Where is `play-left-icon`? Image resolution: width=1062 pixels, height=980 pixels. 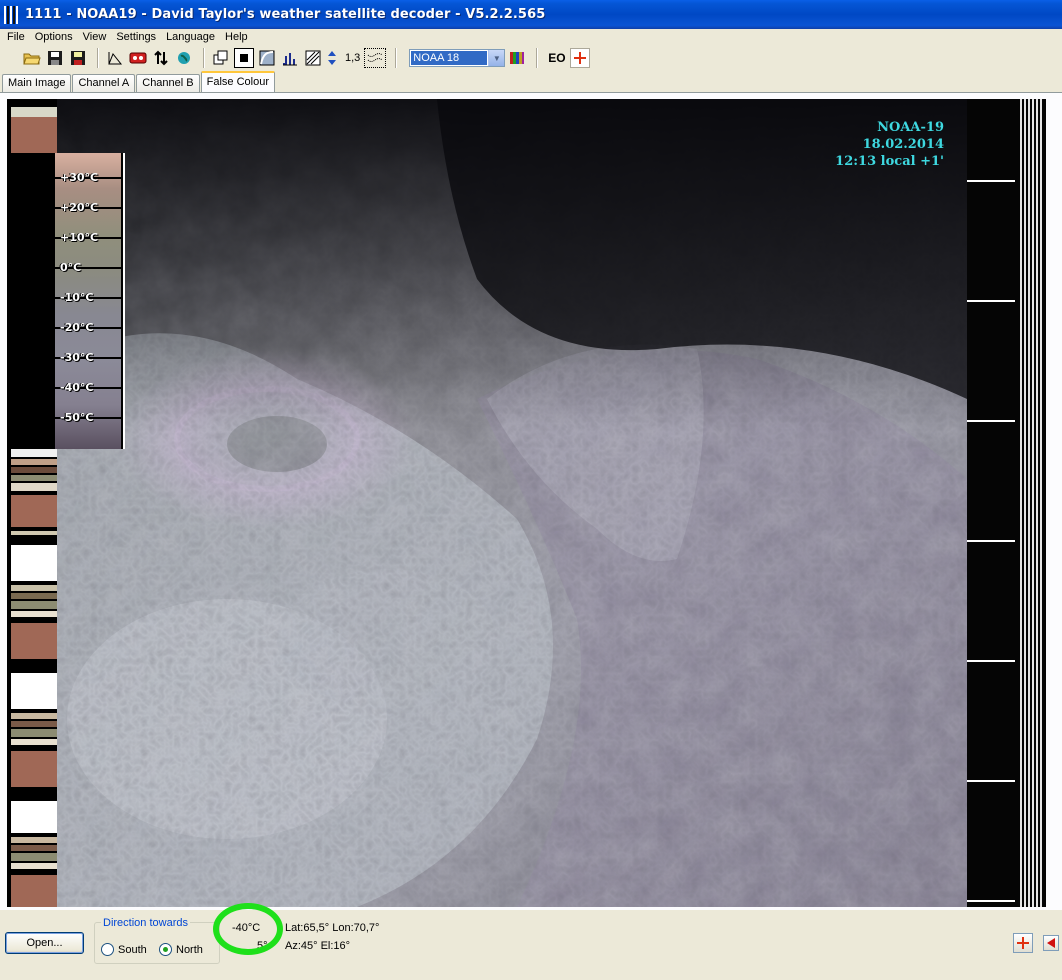 play-left-icon is located at coordinates (1051, 943).